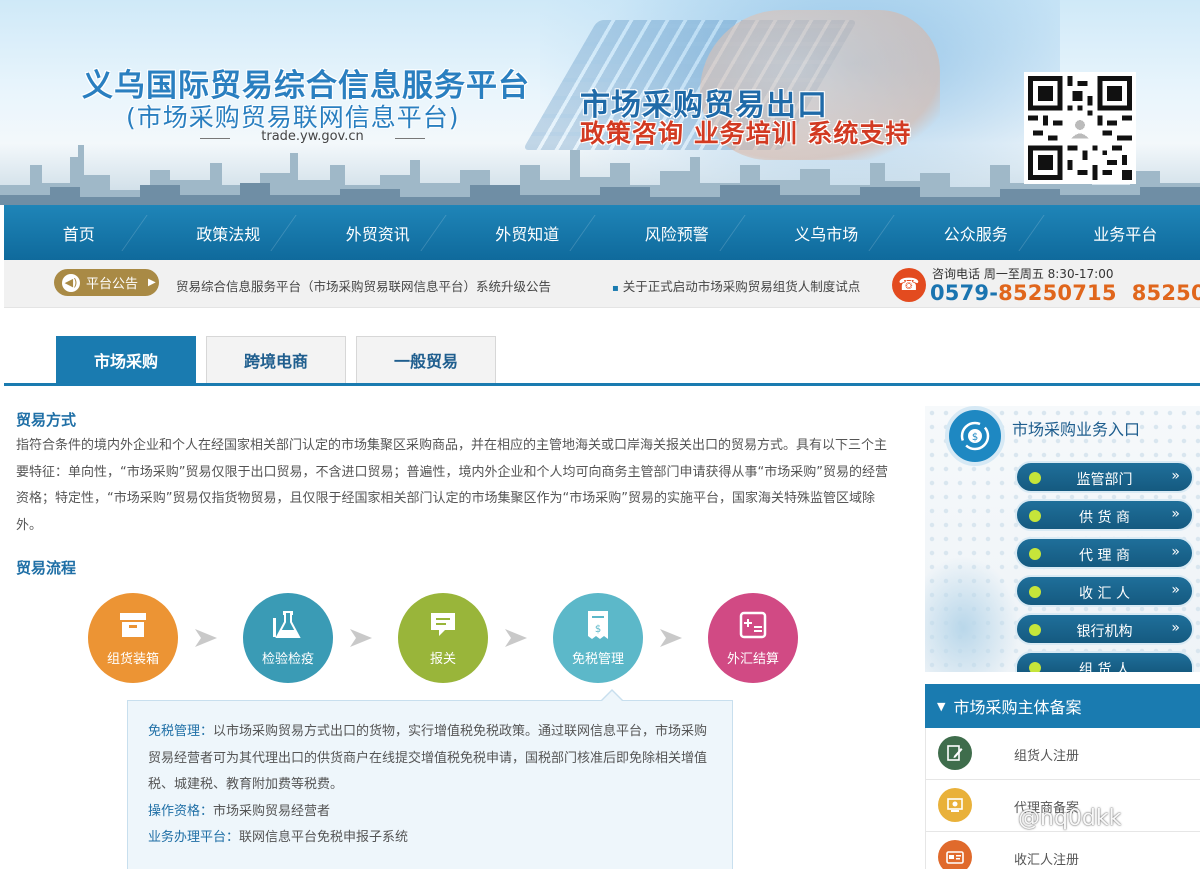  I want to click on nav-item-yiwu-market: 义乌市场, so click(827, 232).